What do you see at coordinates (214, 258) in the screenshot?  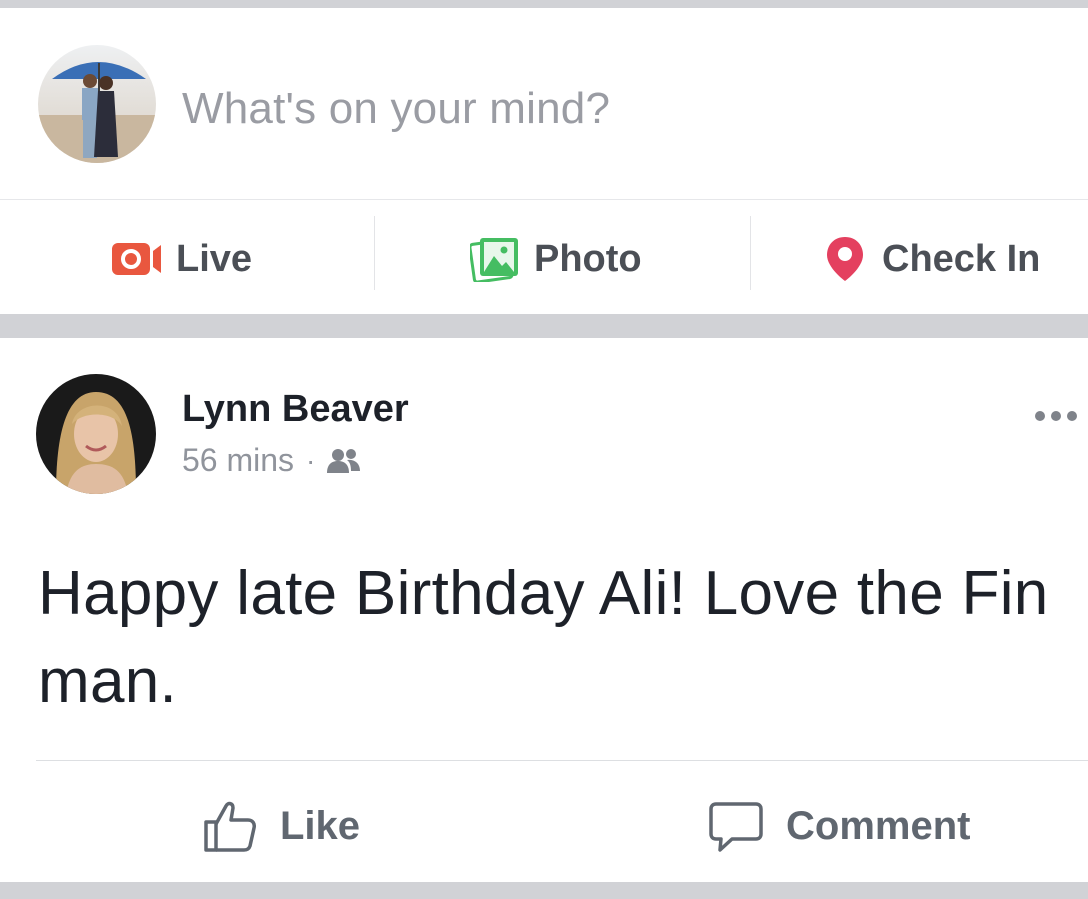 I see `live-label: Live` at bounding box center [214, 258].